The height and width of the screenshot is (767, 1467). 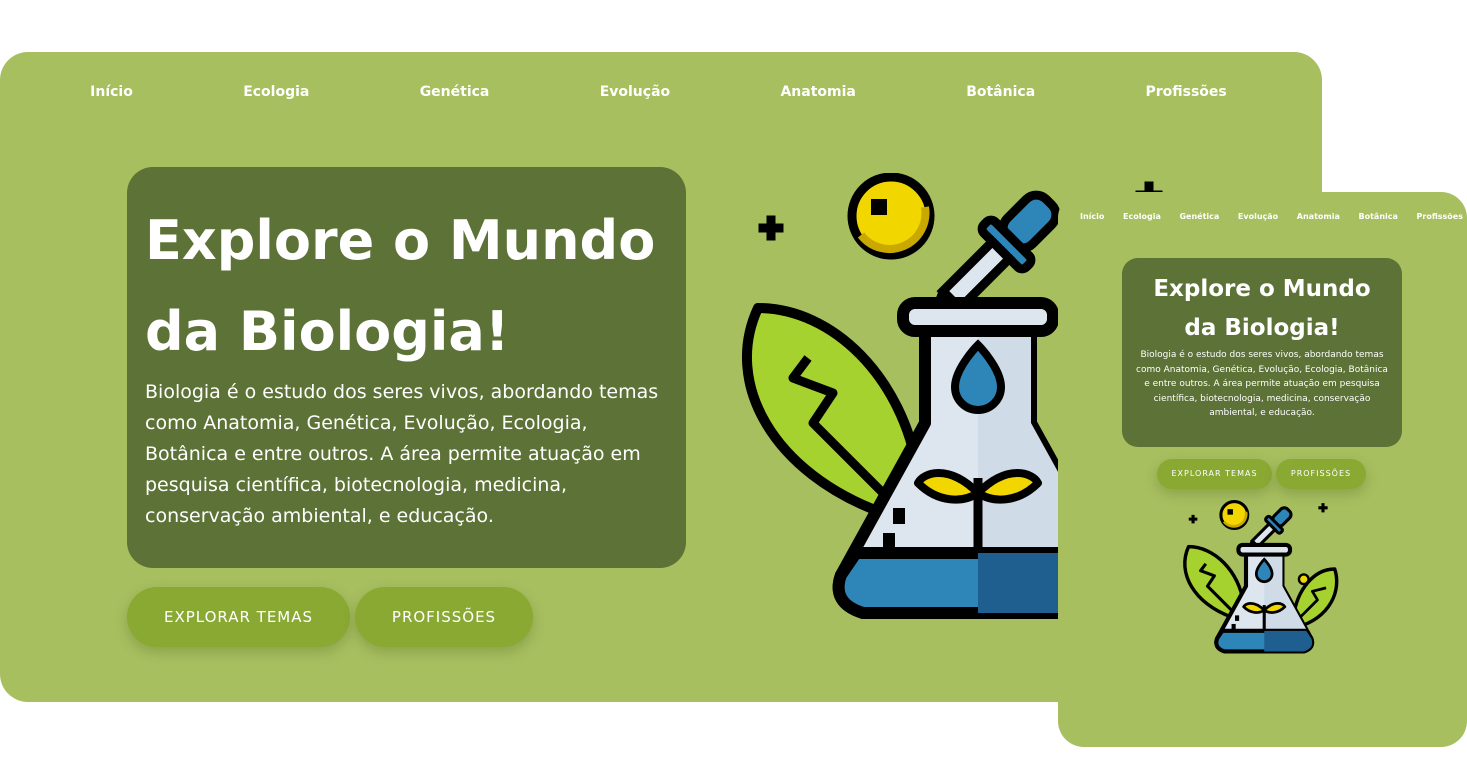 I want to click on biology-flask-icon, so click(x=1262, y=581).